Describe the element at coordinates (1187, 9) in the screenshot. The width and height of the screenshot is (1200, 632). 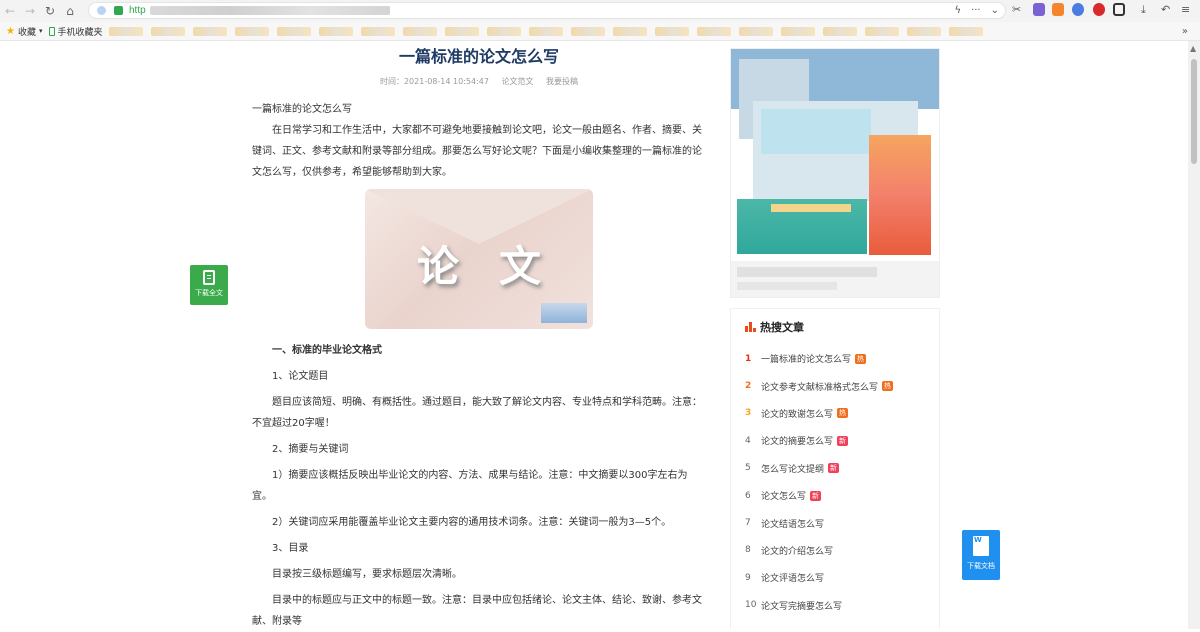
I see `menu-icon: ≡` at that location.